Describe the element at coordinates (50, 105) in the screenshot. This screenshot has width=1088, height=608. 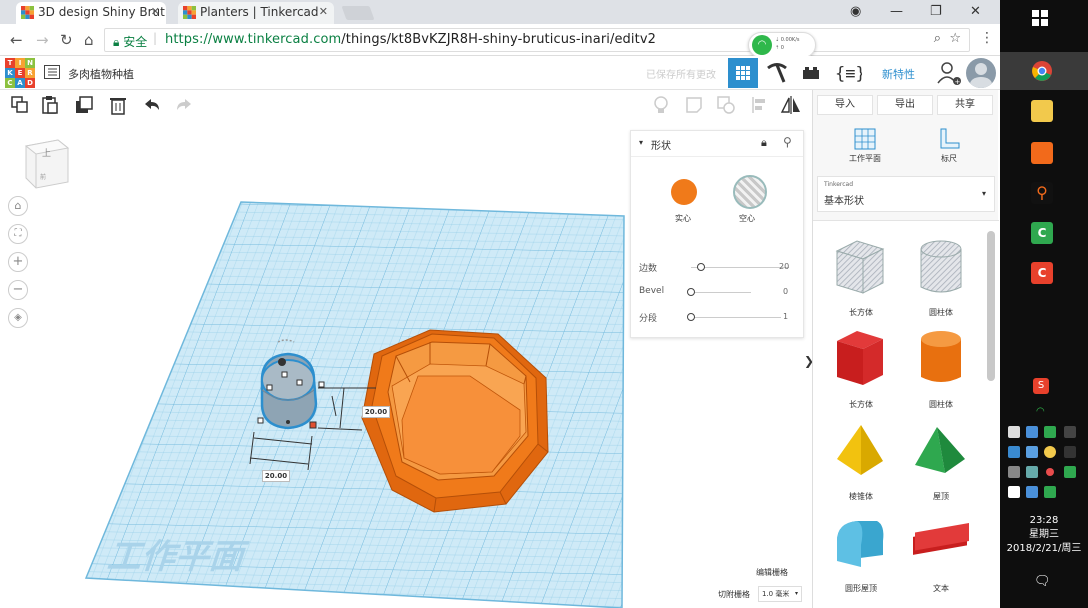
I see `paste-icon` at that location.